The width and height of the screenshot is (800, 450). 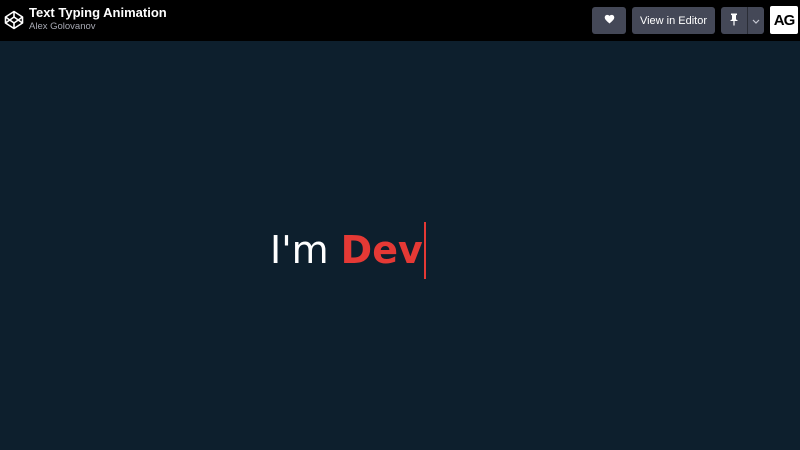 I want to click on pin-dropdown-button, so click(x=755, y=20).